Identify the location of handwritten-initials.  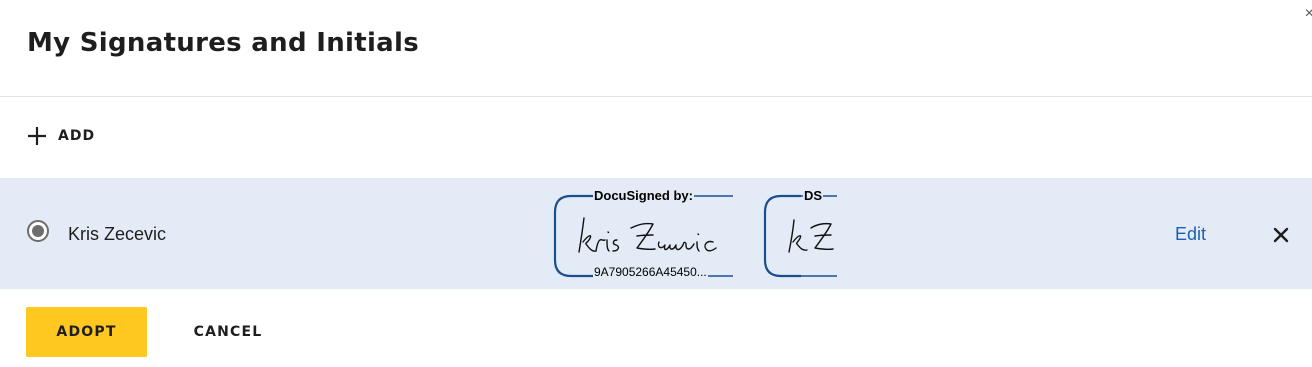
(811, 236).